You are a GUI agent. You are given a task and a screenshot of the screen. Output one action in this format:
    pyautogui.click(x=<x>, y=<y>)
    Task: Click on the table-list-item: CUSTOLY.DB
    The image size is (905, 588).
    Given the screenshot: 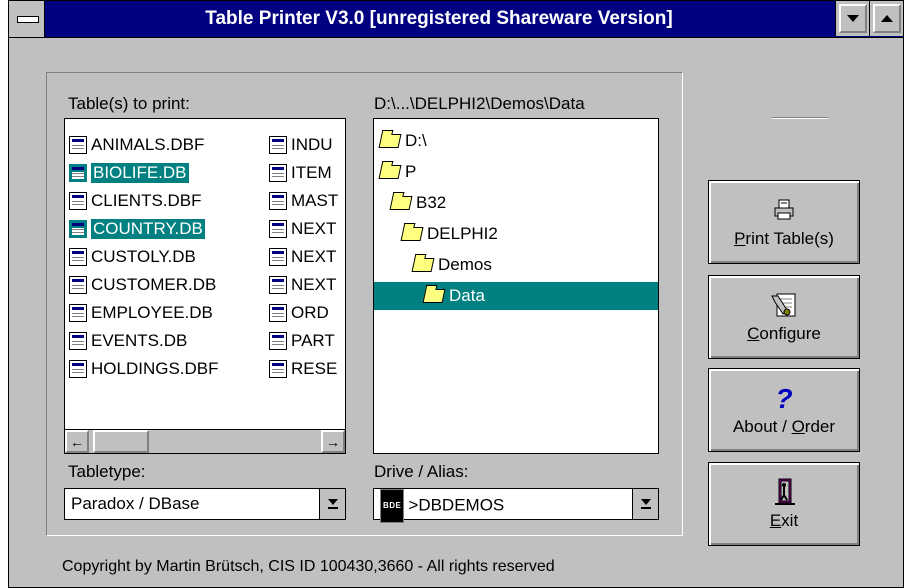 What is the action you would take?
    pyautogui.click(x=142, y=257)
    